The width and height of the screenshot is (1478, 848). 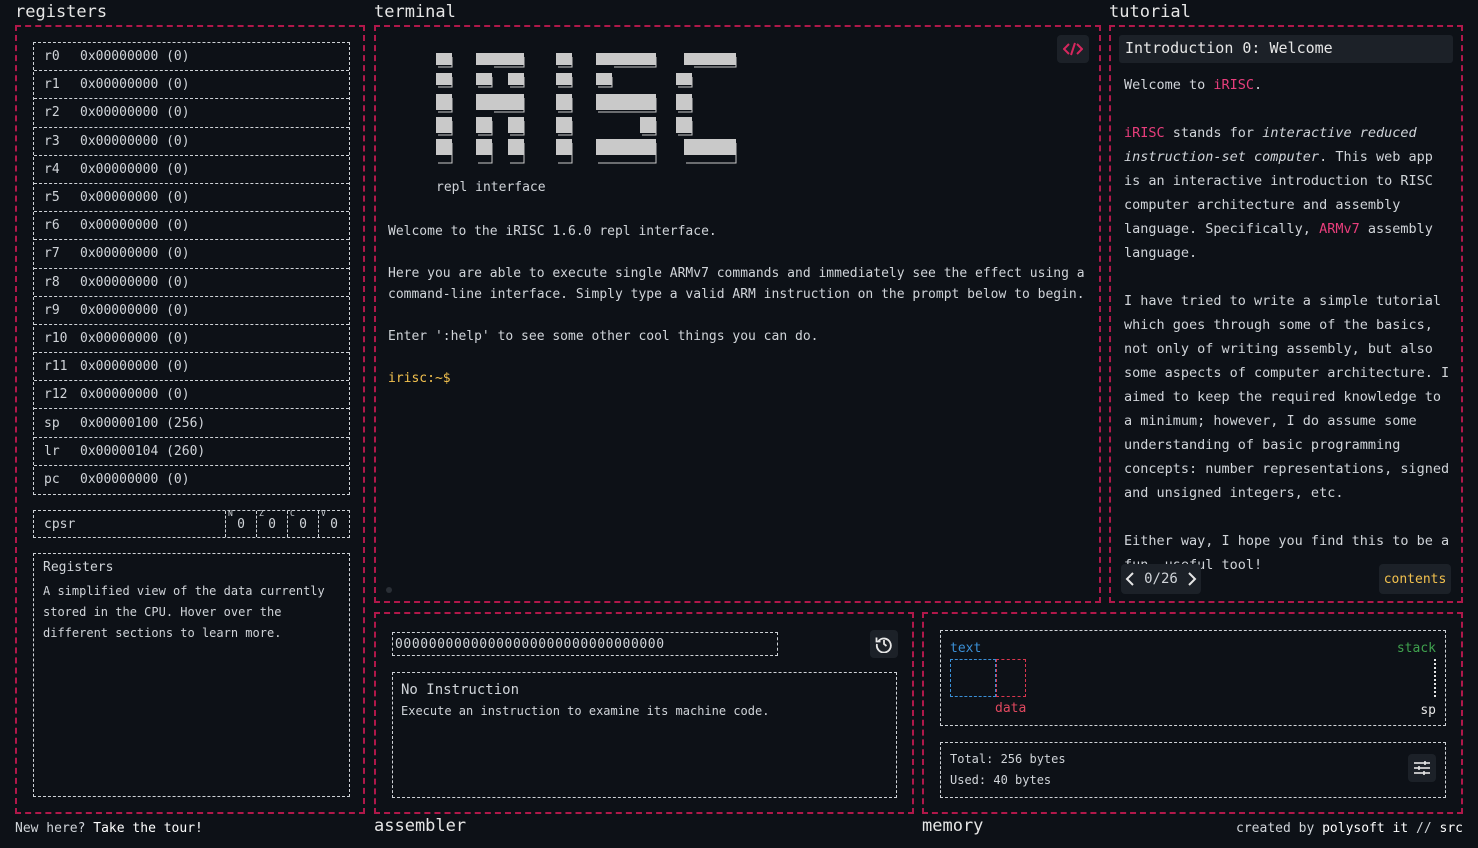 I want to click on register-name: r0, so click(x=52, y=57).